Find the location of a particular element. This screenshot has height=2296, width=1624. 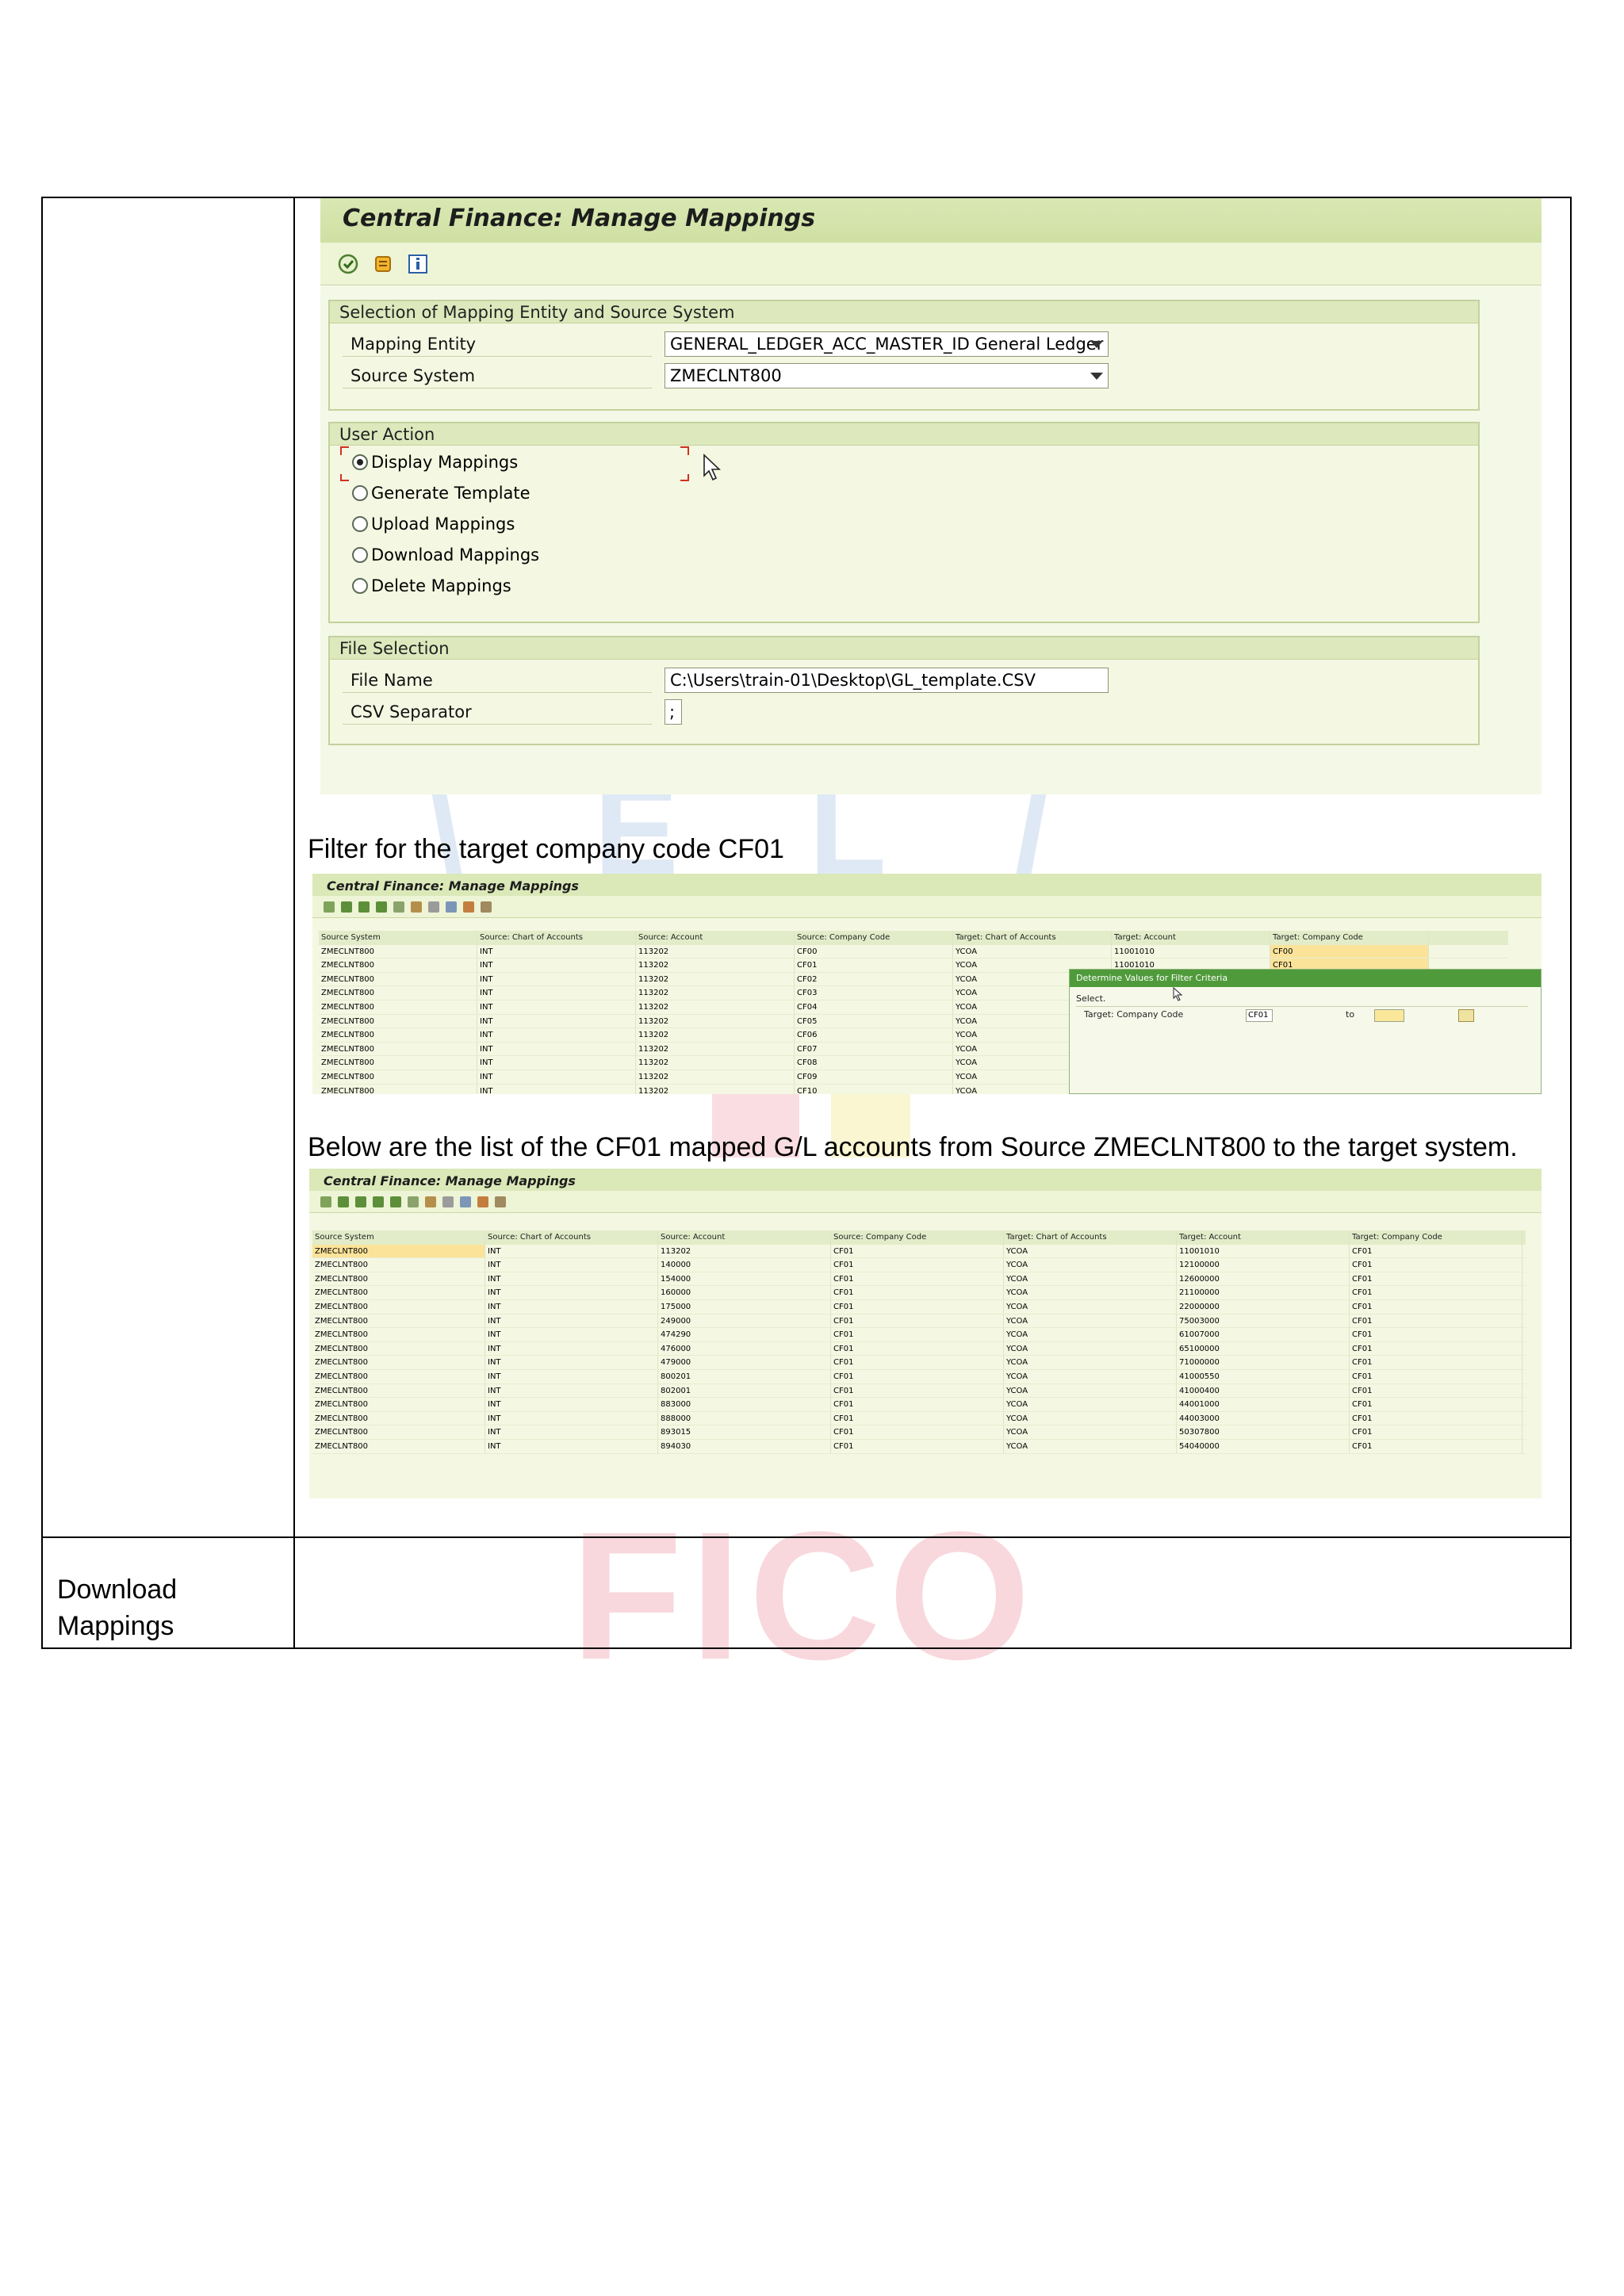

divider is located at coordinates (1302, 1007).